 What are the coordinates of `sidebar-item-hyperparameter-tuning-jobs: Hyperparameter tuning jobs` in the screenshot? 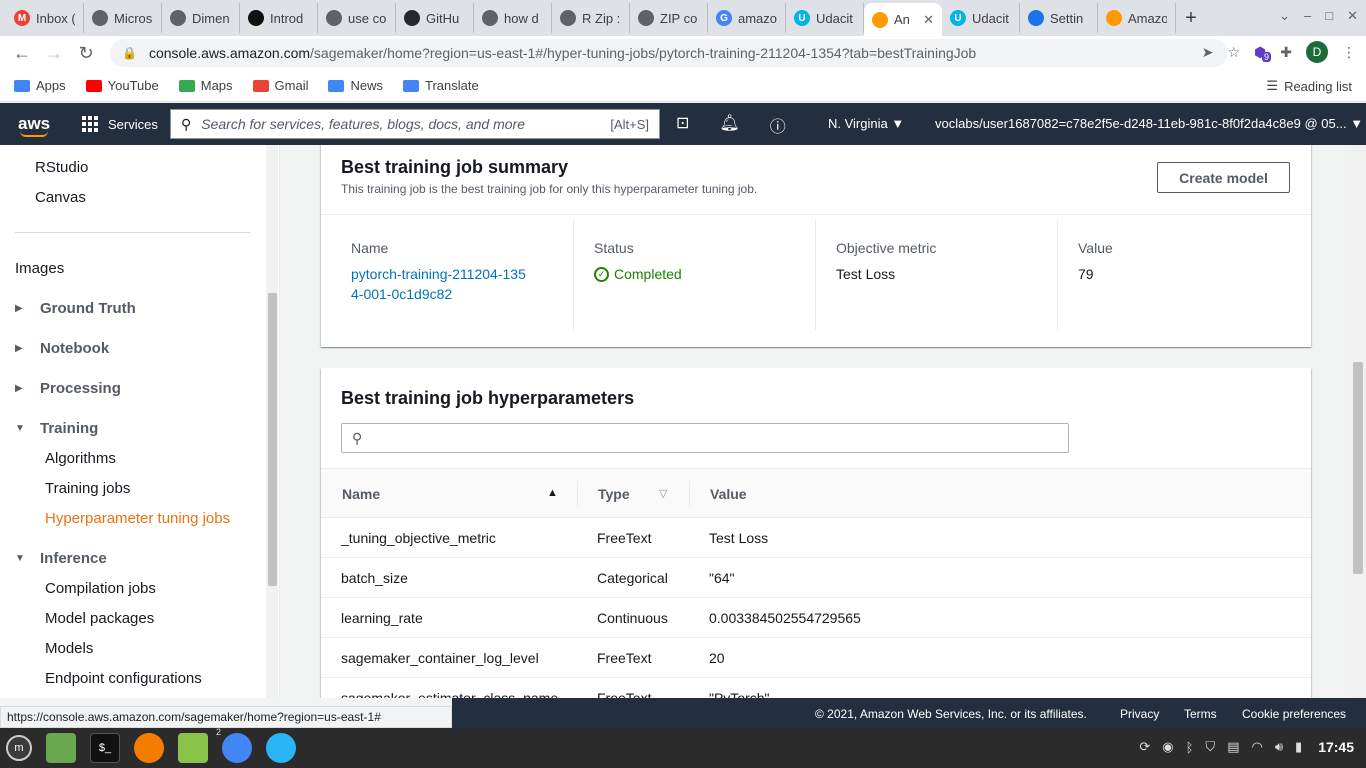 It's located at (137, 518).